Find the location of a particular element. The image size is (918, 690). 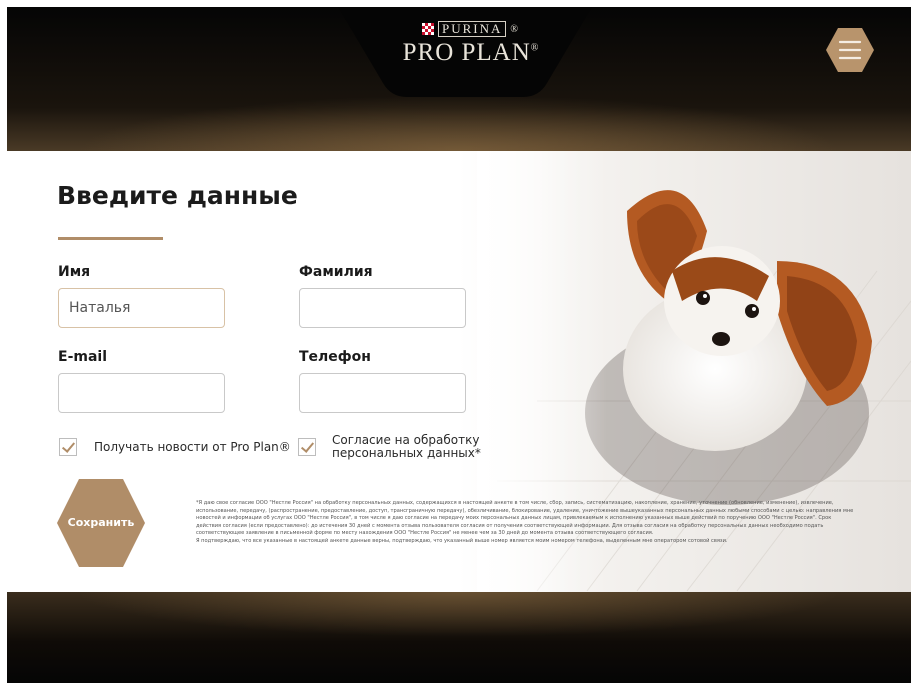

phone-label: Телефон is located at coordinates (335, 357).